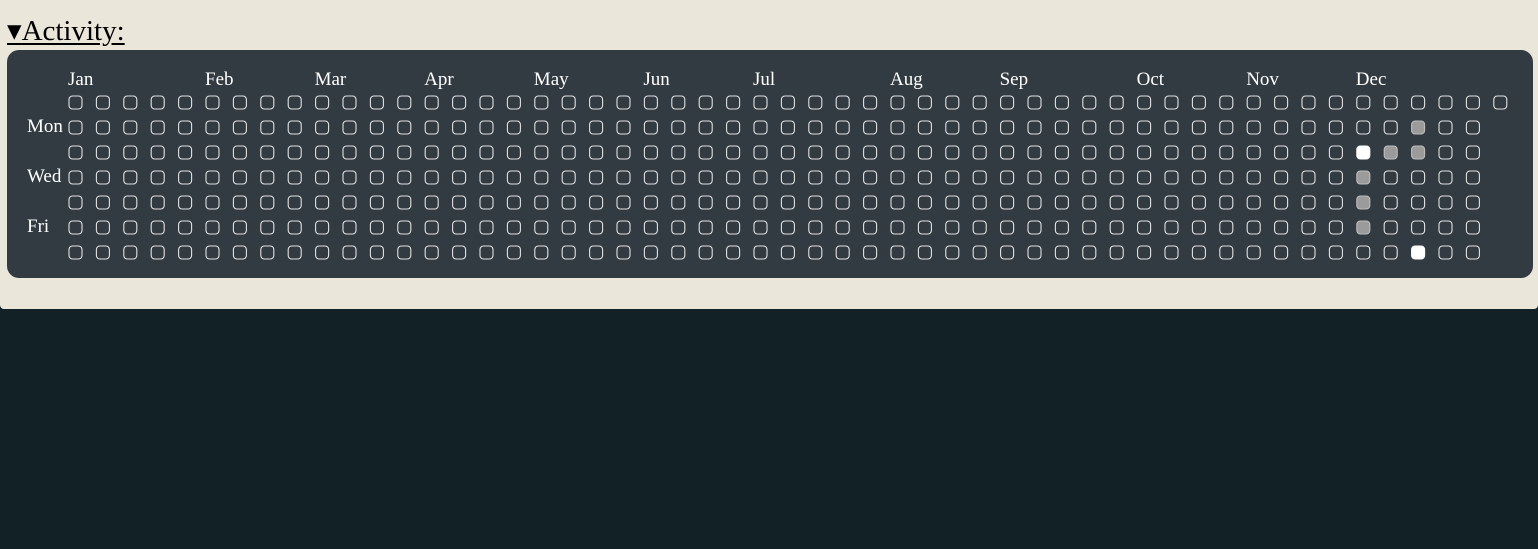 This screenshot has width=1538, height=549. Describe the element at coordinates (66, 31) in the screenshot. I see `activity-toggle: ▾Activity:` at that location.